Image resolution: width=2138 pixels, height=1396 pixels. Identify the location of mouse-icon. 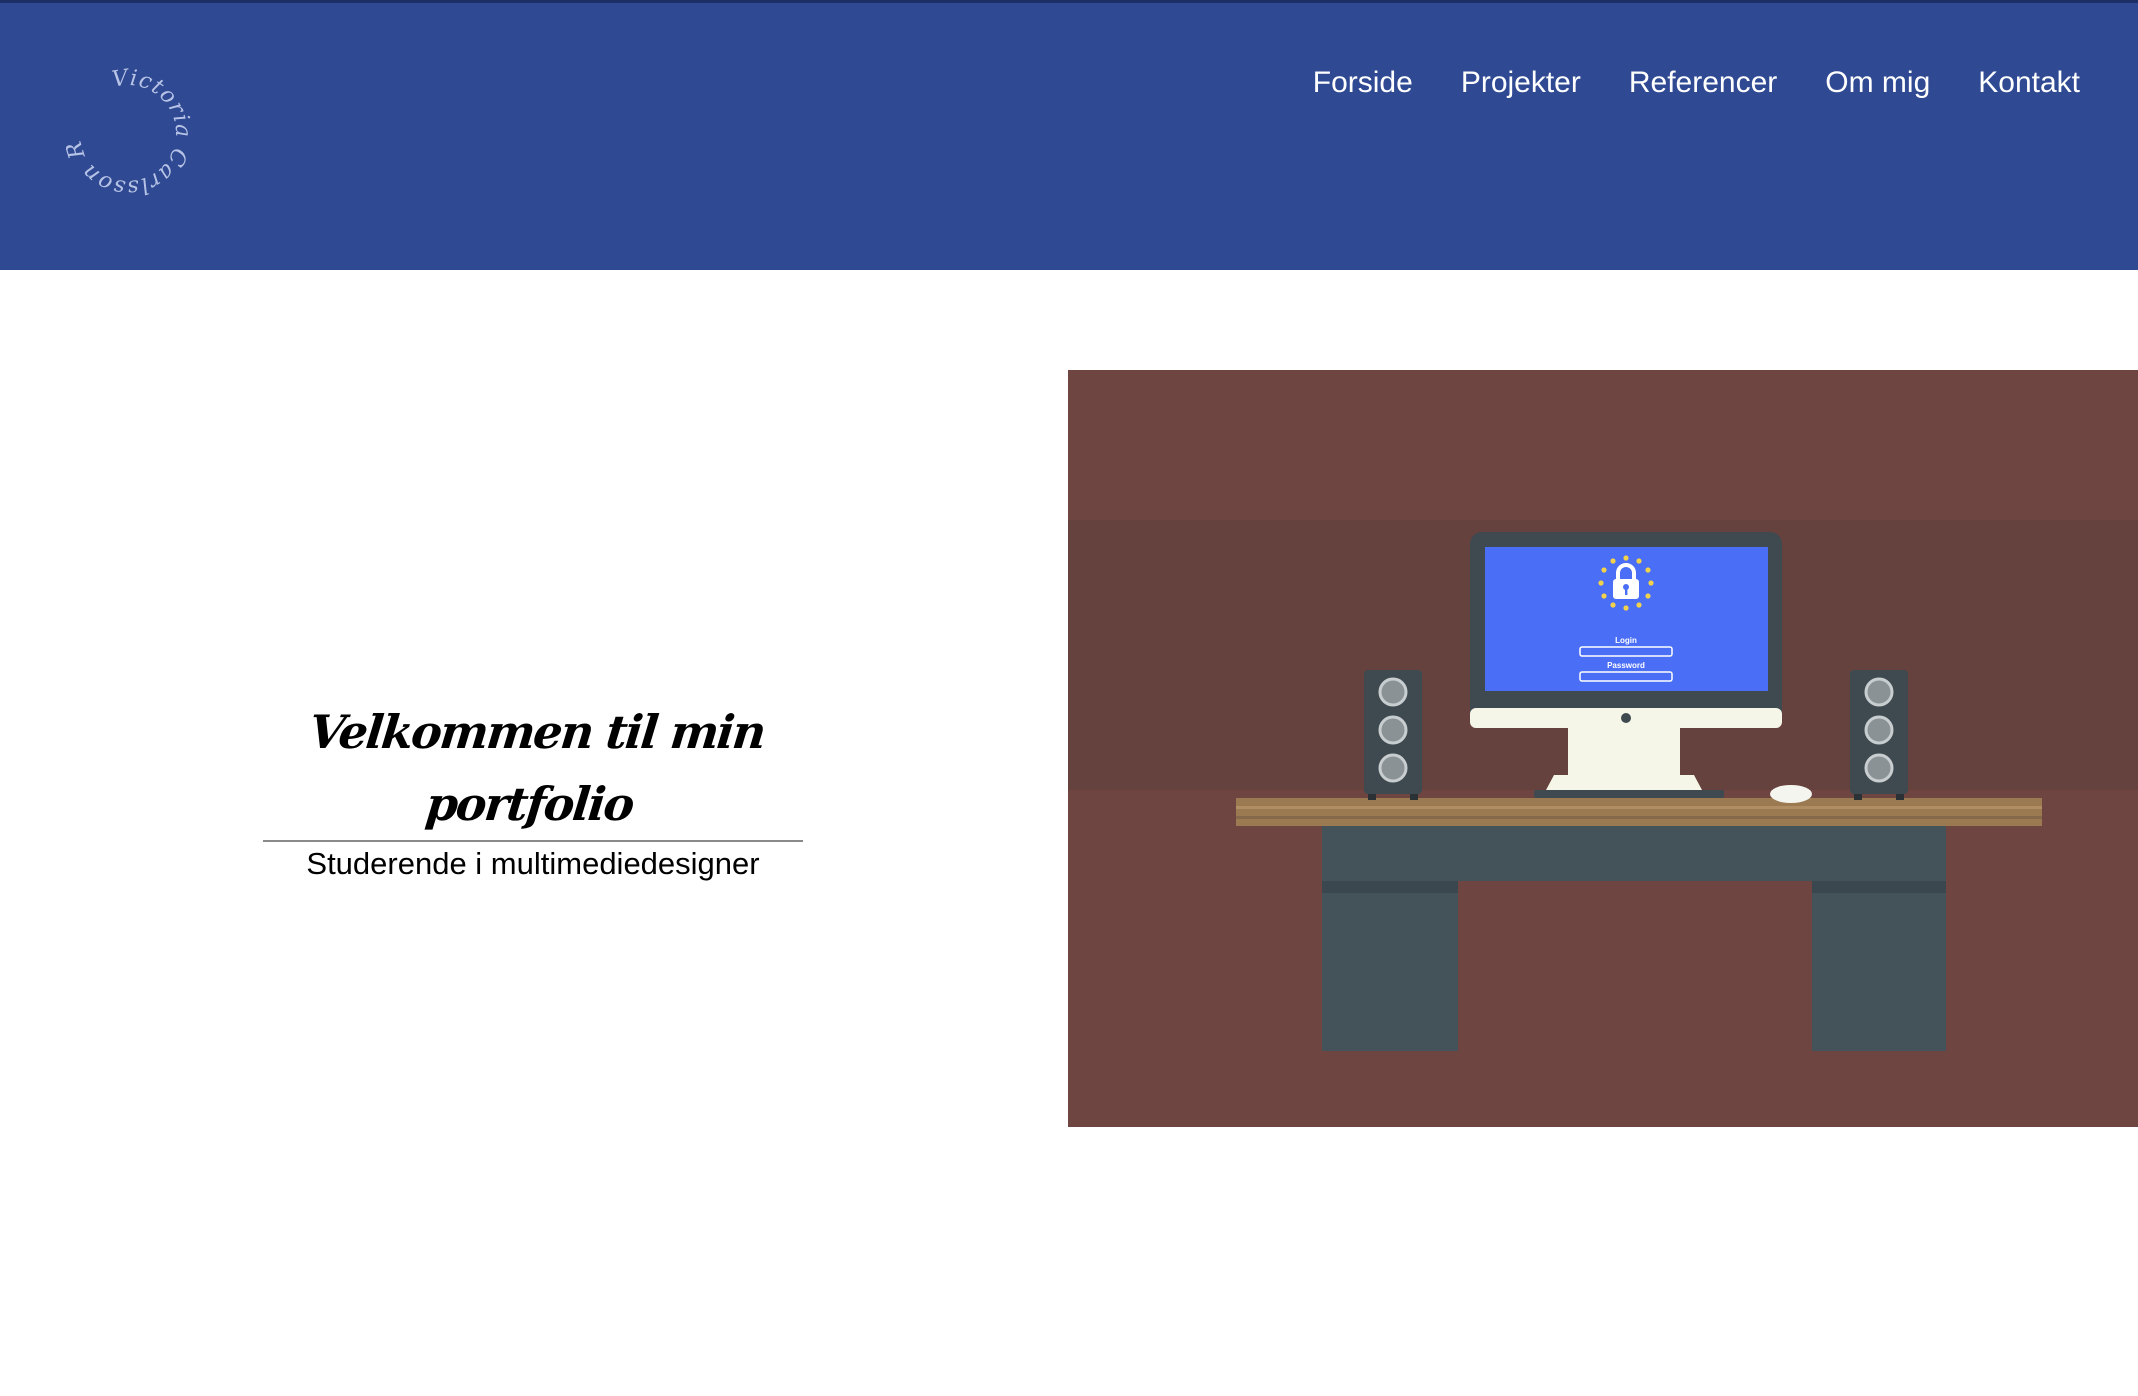
(1791, 794).